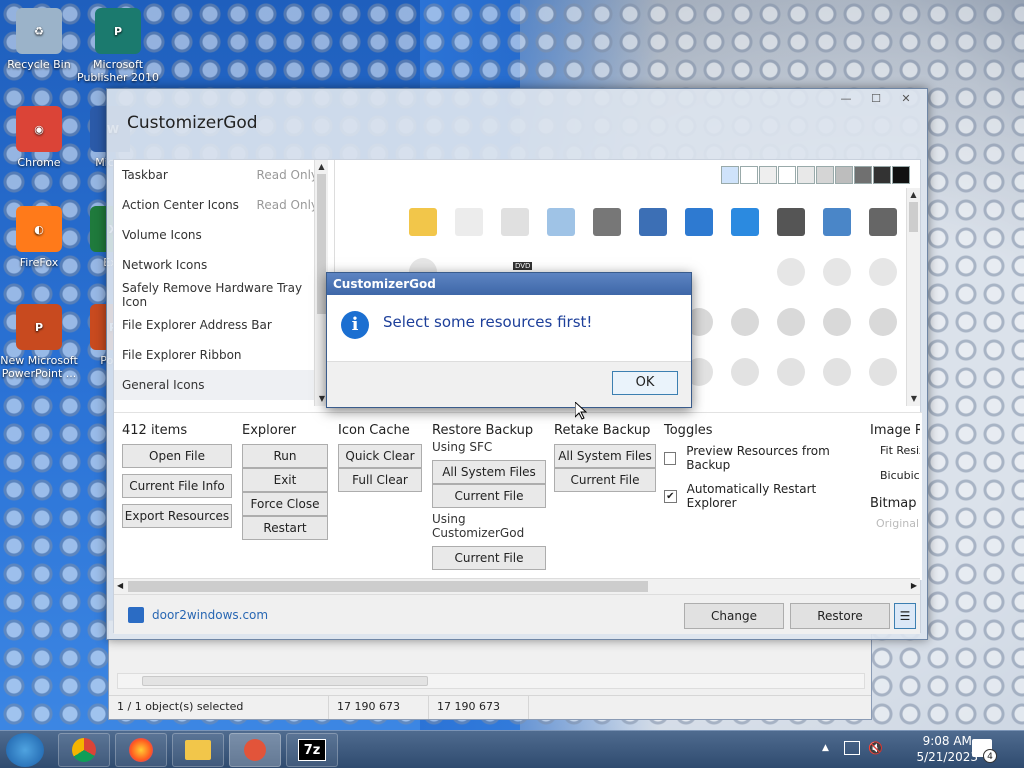 This screenshot has width=1024, height=768. I want to click on restore-all-system-files-button: All System Files, so click(489, 472).